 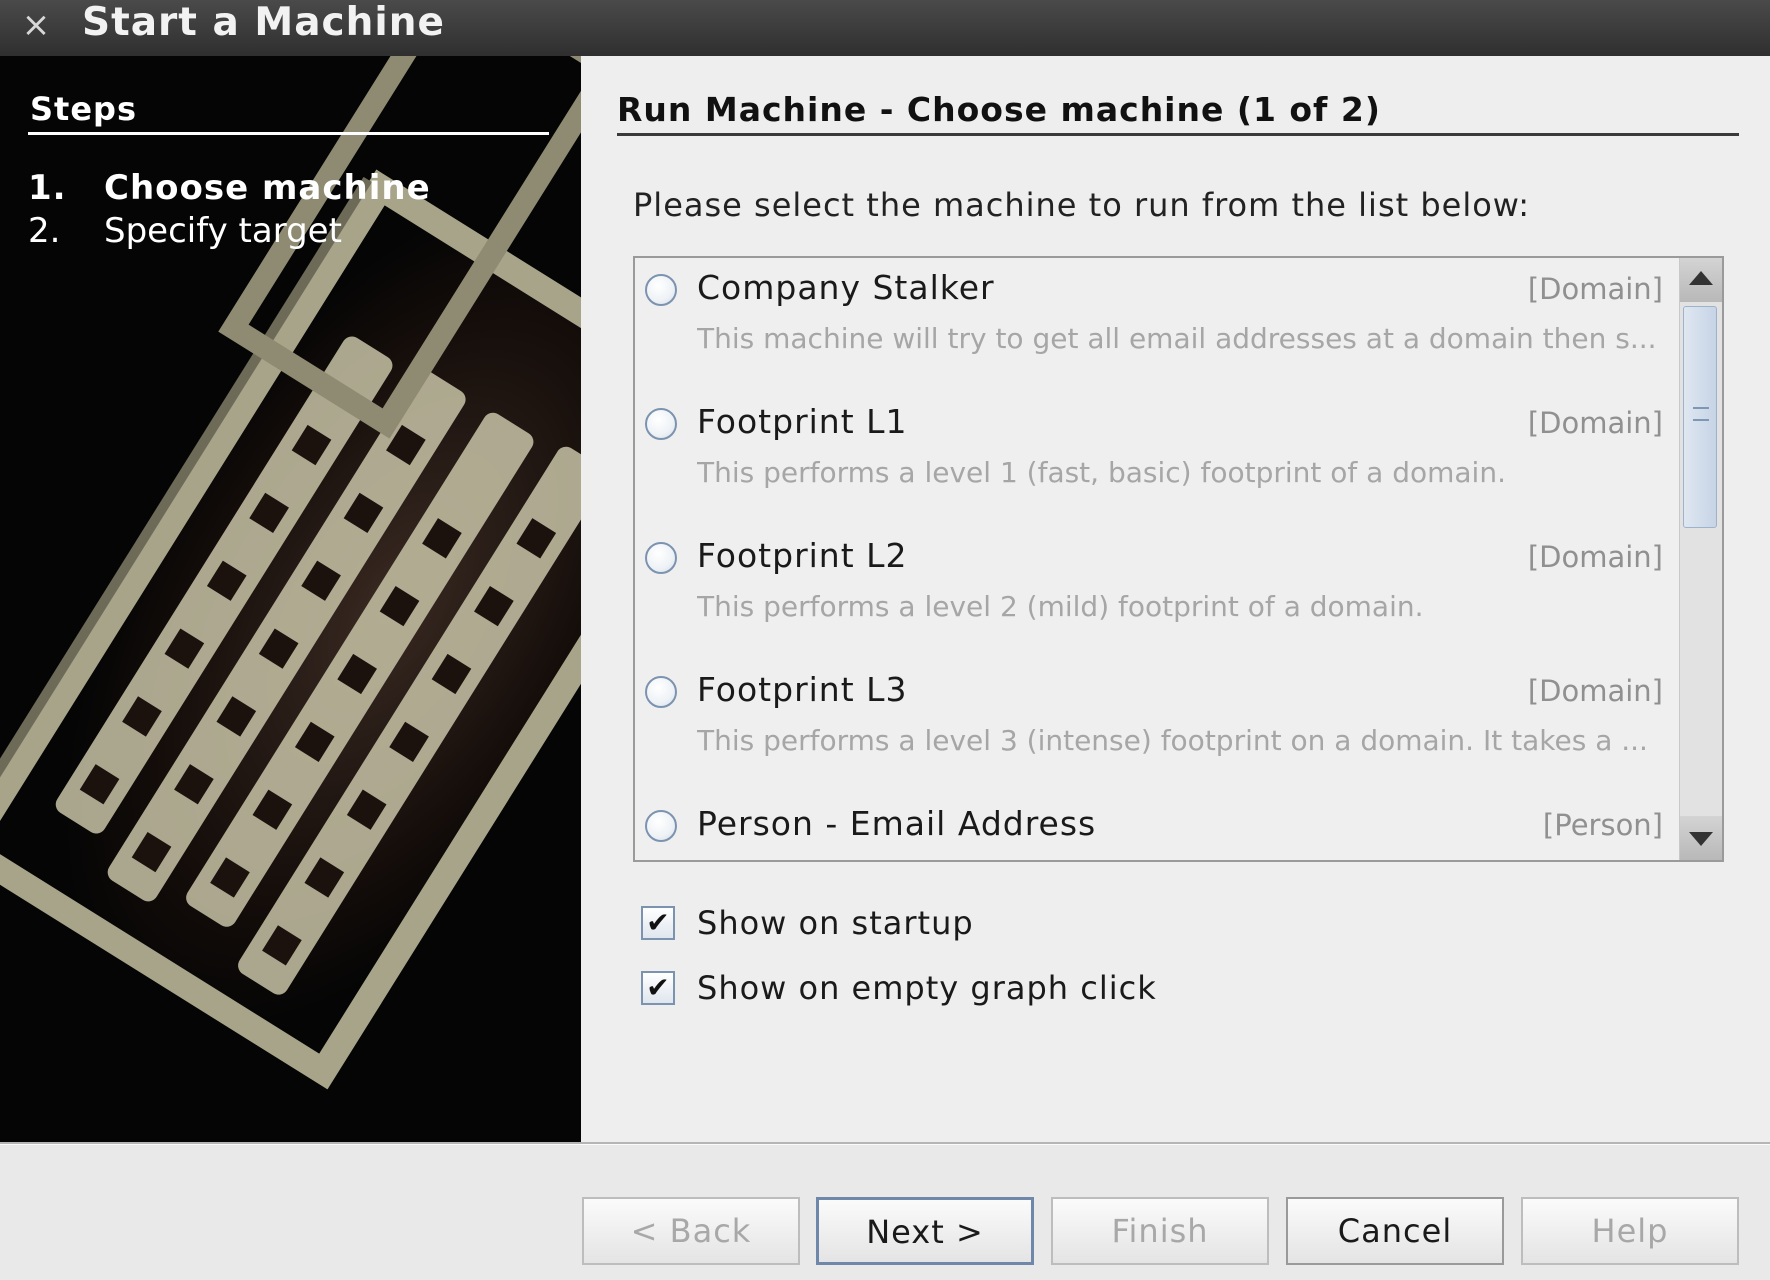 I want to click on page-title: Run Machine - Choose machine (1 of 2), so click(x=999, y=109).